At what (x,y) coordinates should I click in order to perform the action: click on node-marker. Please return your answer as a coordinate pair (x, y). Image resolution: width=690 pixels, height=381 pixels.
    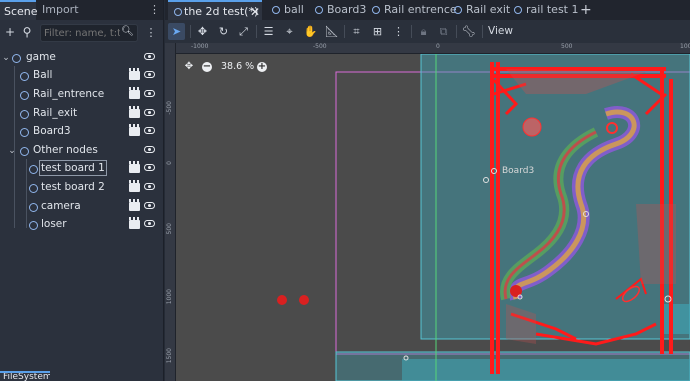
    Looking at the image, I should click on (304, 300).